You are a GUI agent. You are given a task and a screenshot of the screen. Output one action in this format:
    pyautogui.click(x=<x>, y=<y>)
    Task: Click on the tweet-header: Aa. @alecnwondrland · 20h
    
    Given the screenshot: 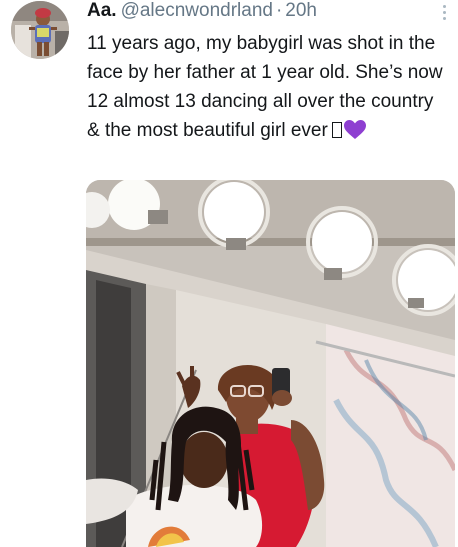 What is the action you would take?
    pyautogui.click(x=202, y=12)
    